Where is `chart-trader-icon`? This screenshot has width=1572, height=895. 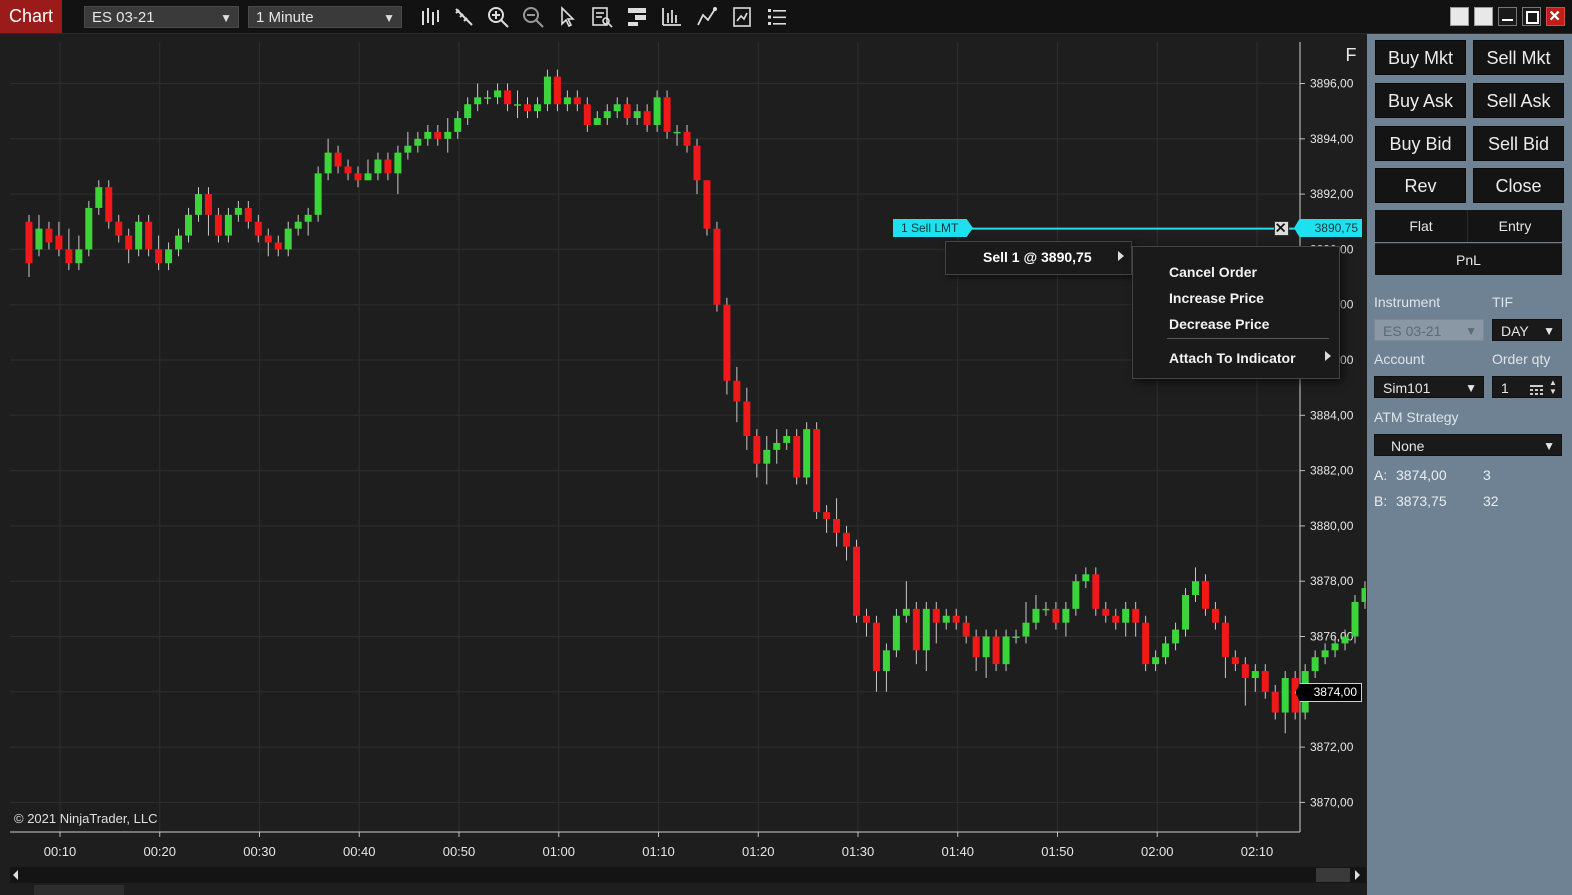 chart-trader-icon is located at coordinates (637, 17).